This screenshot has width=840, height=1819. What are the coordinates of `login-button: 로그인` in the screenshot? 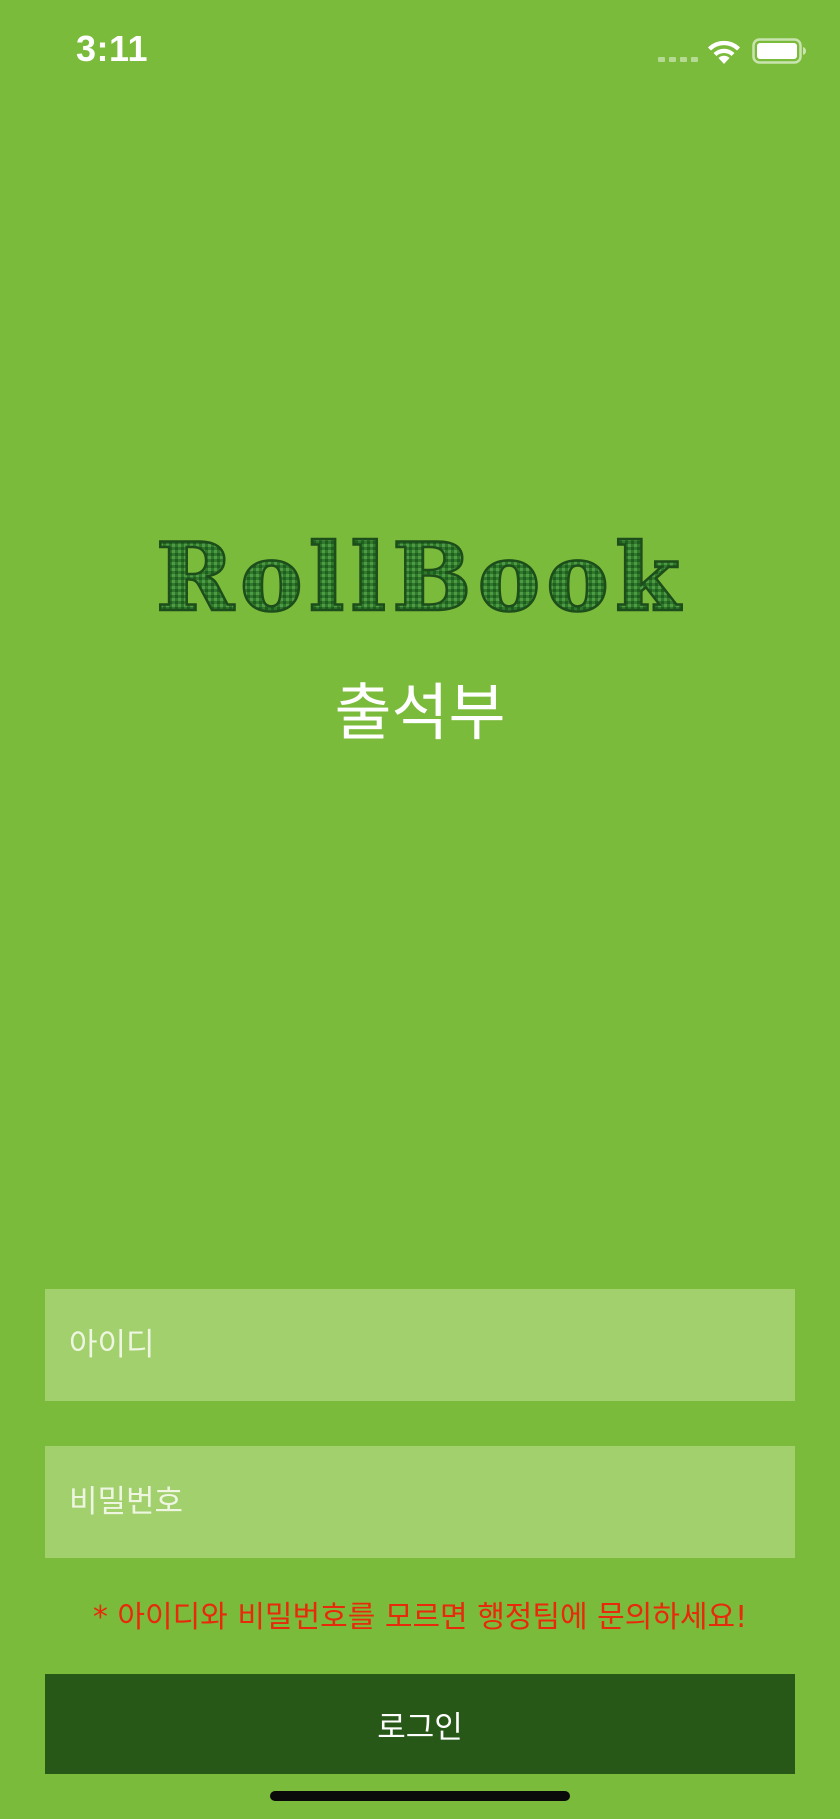 It's located at (420, 1724).